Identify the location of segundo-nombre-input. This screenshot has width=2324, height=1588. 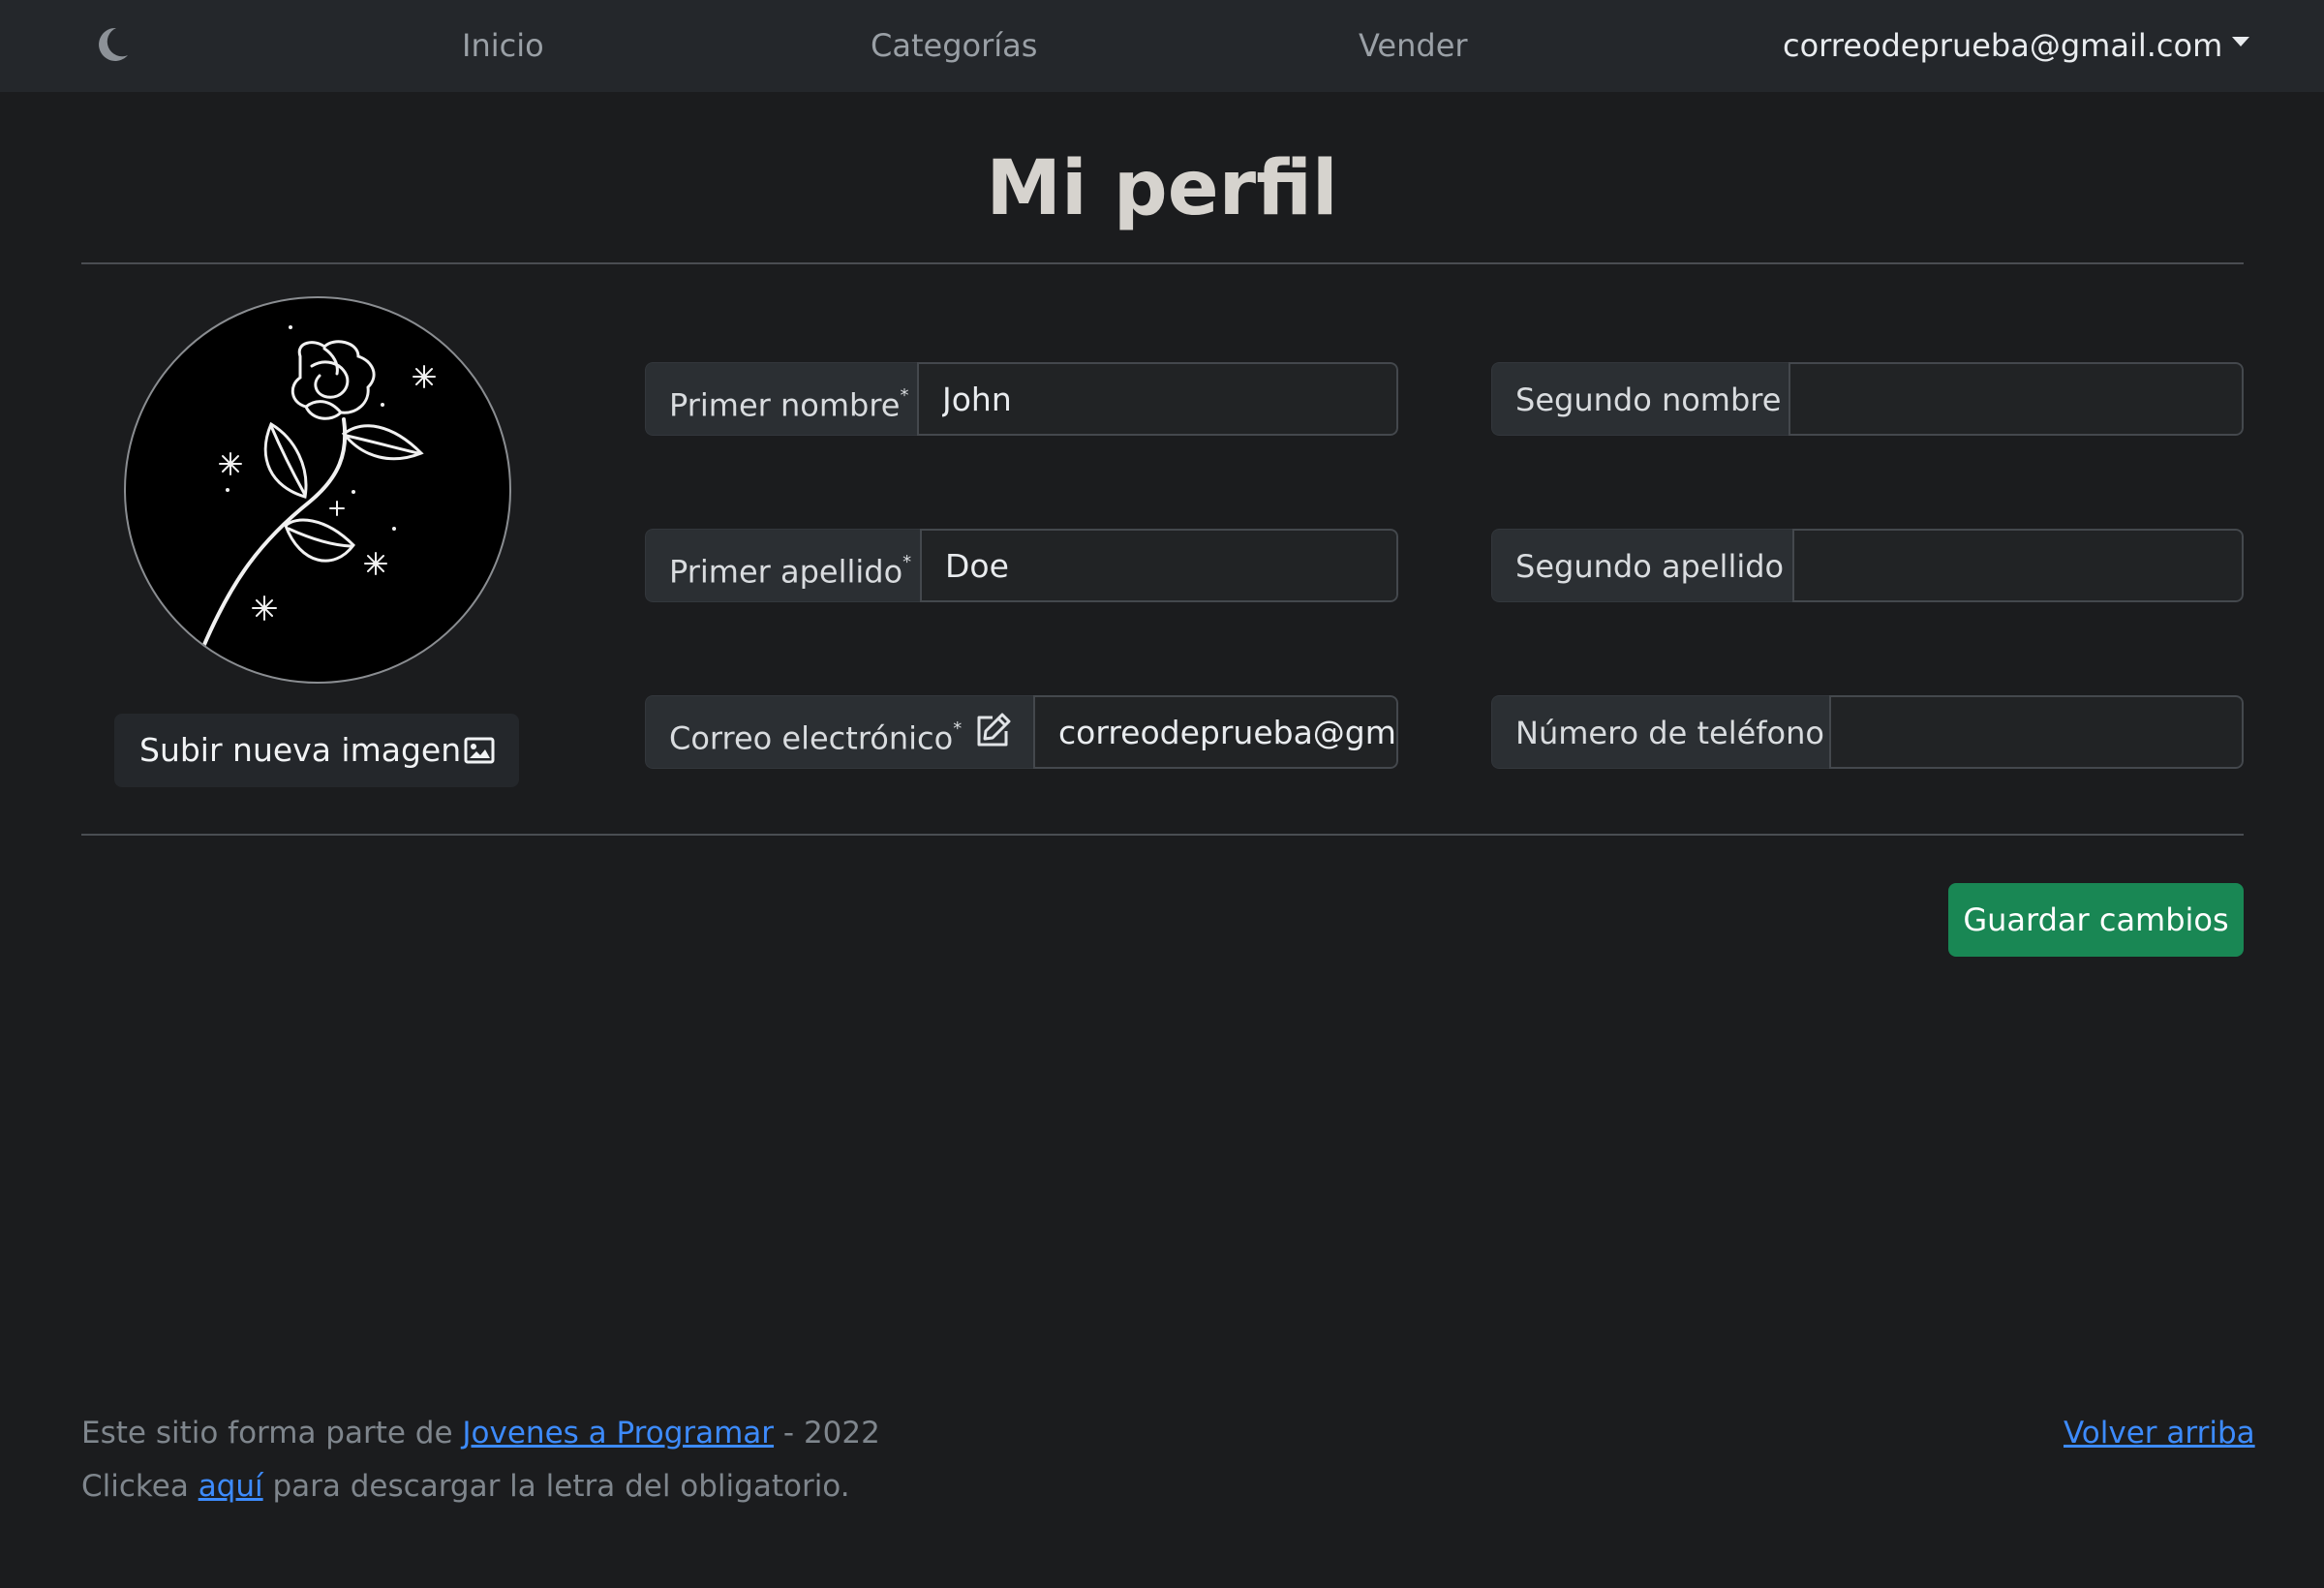
(2017, 399).